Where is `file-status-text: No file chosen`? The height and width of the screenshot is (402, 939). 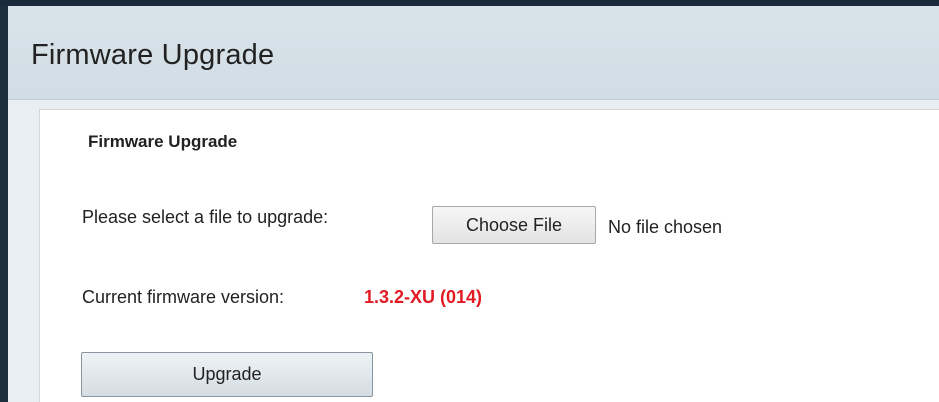 file-status-text: No file chosen is located at coordinates (665, 227).